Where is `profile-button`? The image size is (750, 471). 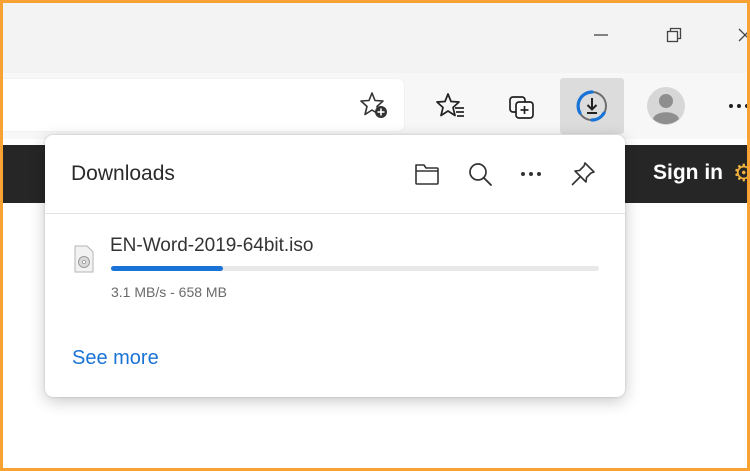
profile-button is located at coordinates (666, 106).